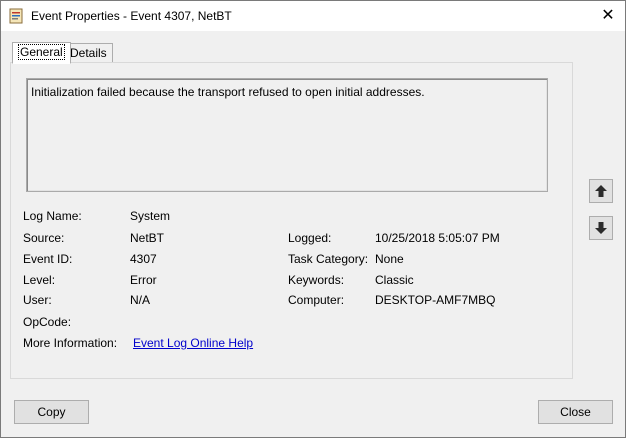 The width and height of the screenshot is (626, 438). I want to click on copy-button: Copy, so click(51, 412).